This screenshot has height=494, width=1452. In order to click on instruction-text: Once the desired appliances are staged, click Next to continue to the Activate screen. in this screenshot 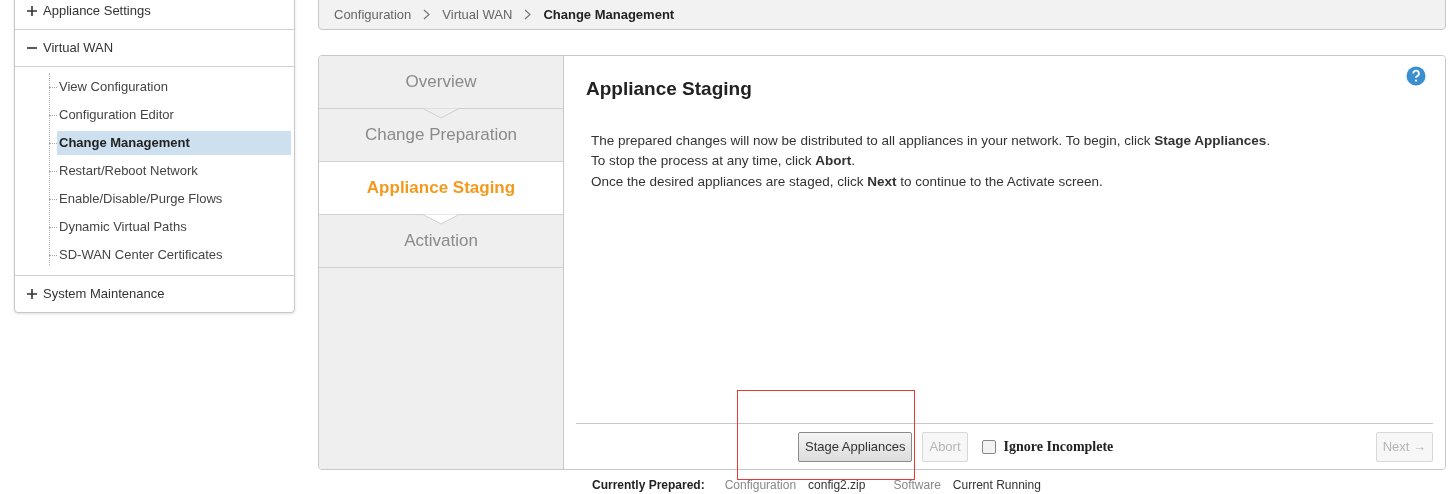, I will do `click(847, 181)`.